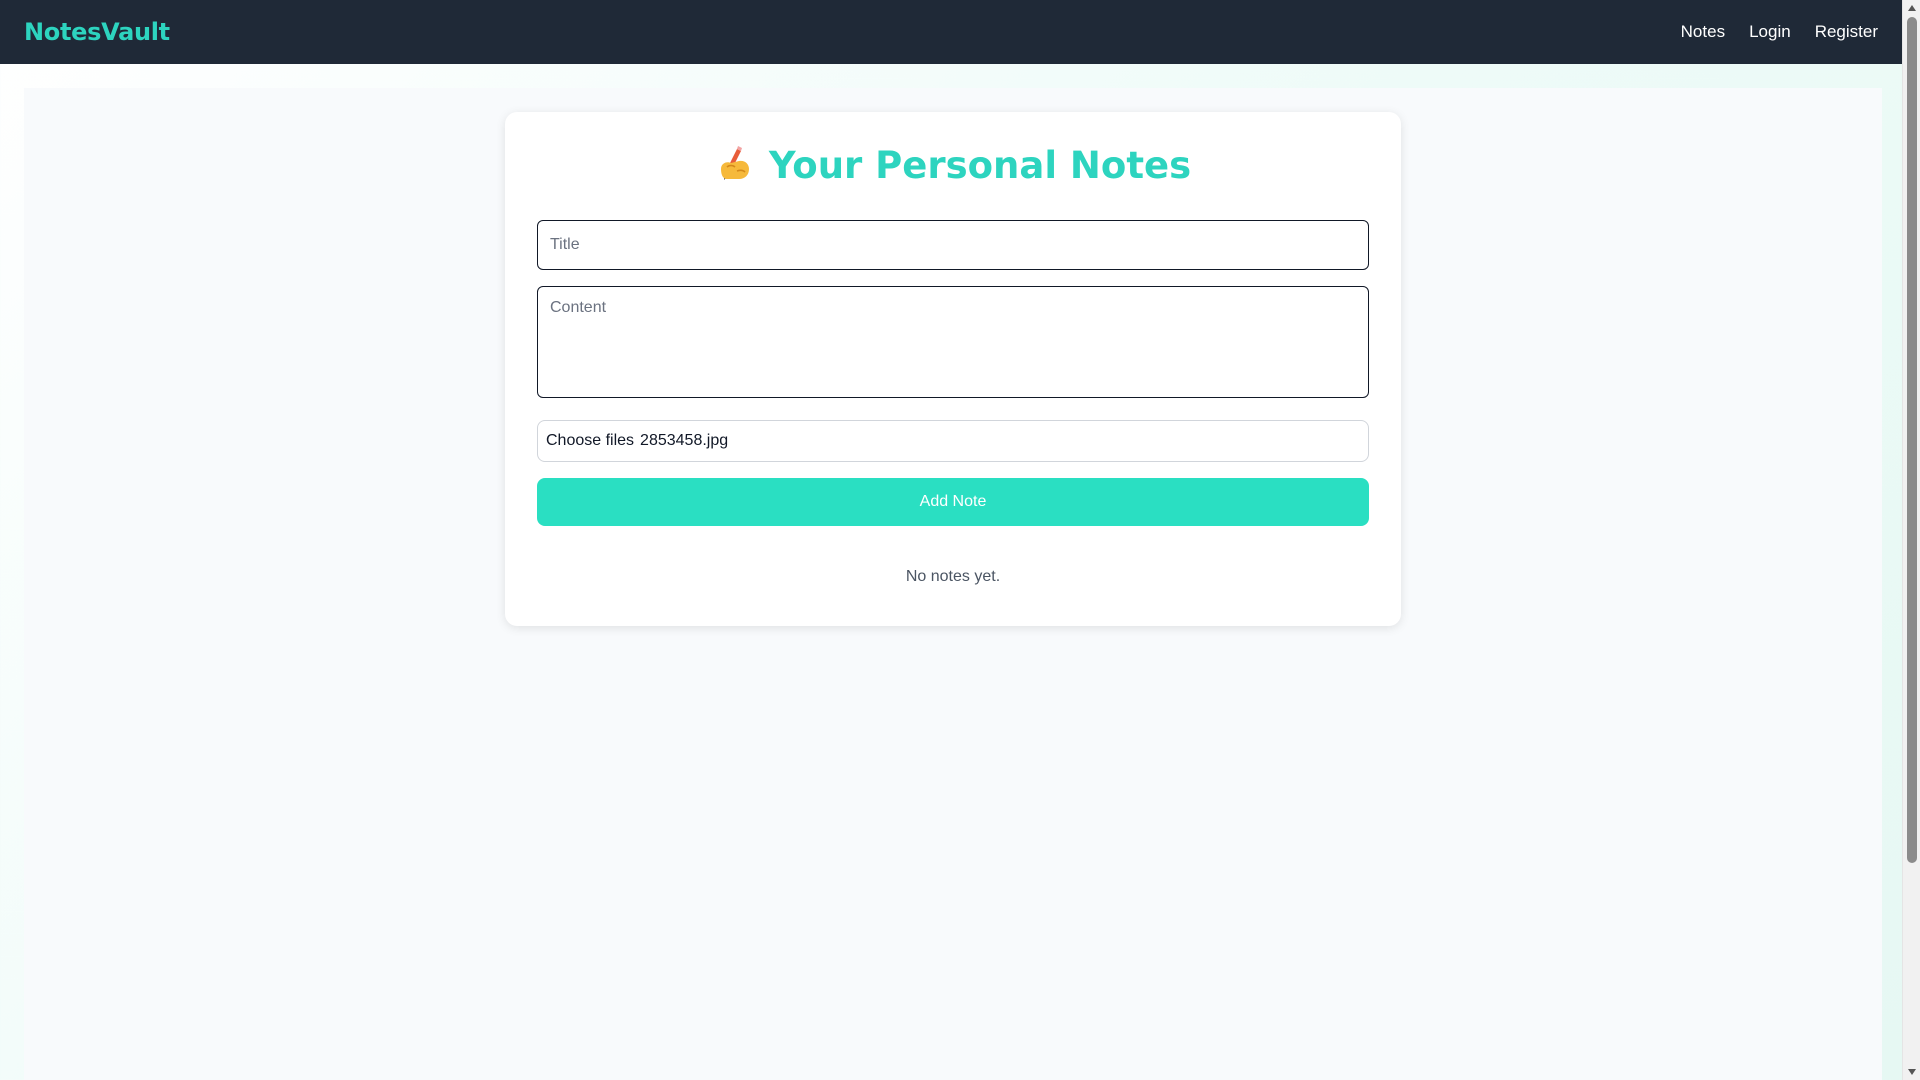 Image resolution: width=1920 pixels, height=1080 pixels. What do you see at coordinates (951, 32) in the screenshot?
I see `navbar: NotesVault Notes Login Register` at bounding box center [951, 32].